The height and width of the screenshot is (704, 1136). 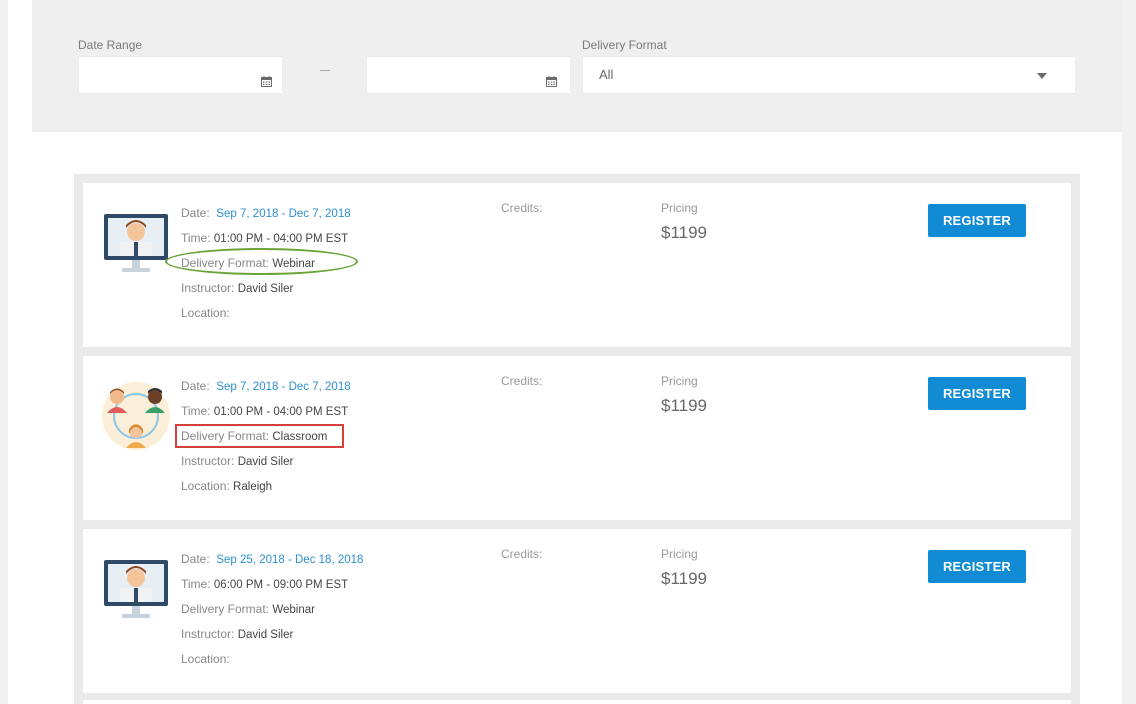 I want to click on page-right-gutter, so click(x=1129, y=352).